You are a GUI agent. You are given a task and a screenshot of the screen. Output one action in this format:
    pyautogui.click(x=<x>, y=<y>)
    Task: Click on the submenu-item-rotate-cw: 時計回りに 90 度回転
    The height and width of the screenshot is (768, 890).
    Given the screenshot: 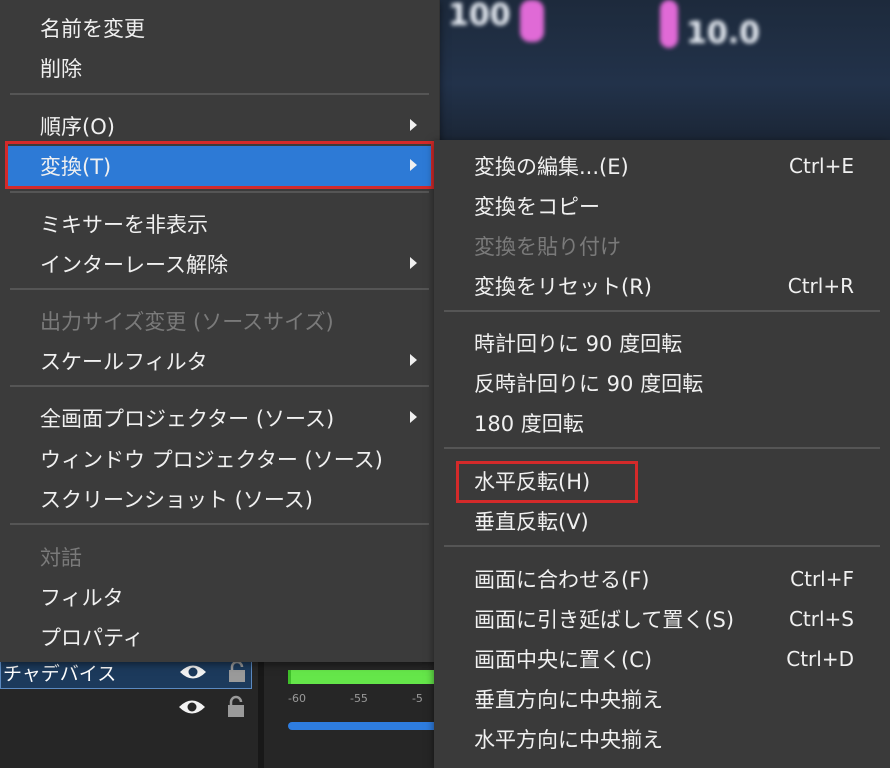 What is the action you would take?
    pyautogui.click(x=662, y=343)
    